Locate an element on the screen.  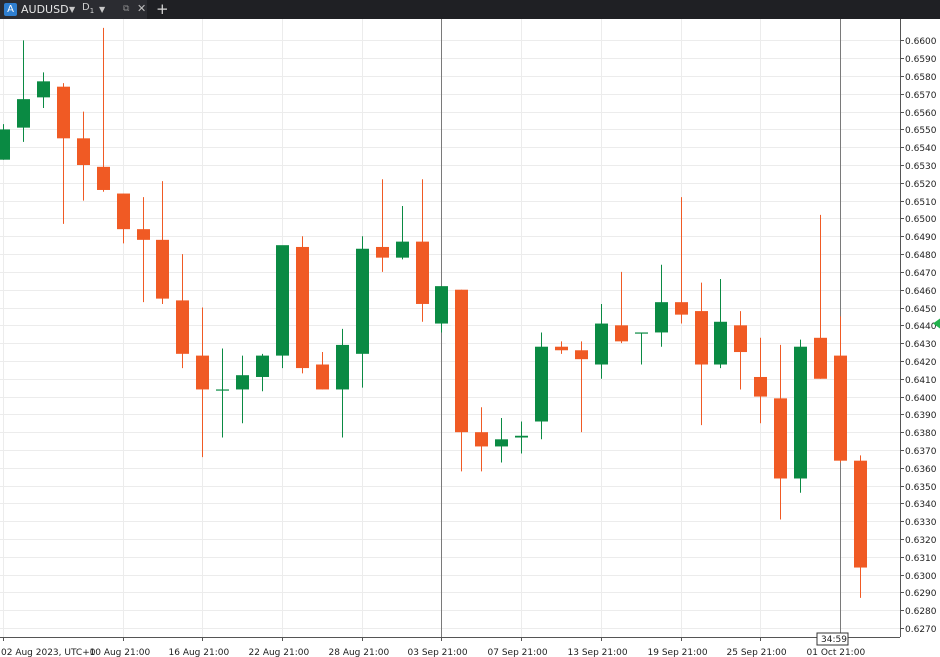
popout-icon: ⧉ is located at coordinates (126, 9).